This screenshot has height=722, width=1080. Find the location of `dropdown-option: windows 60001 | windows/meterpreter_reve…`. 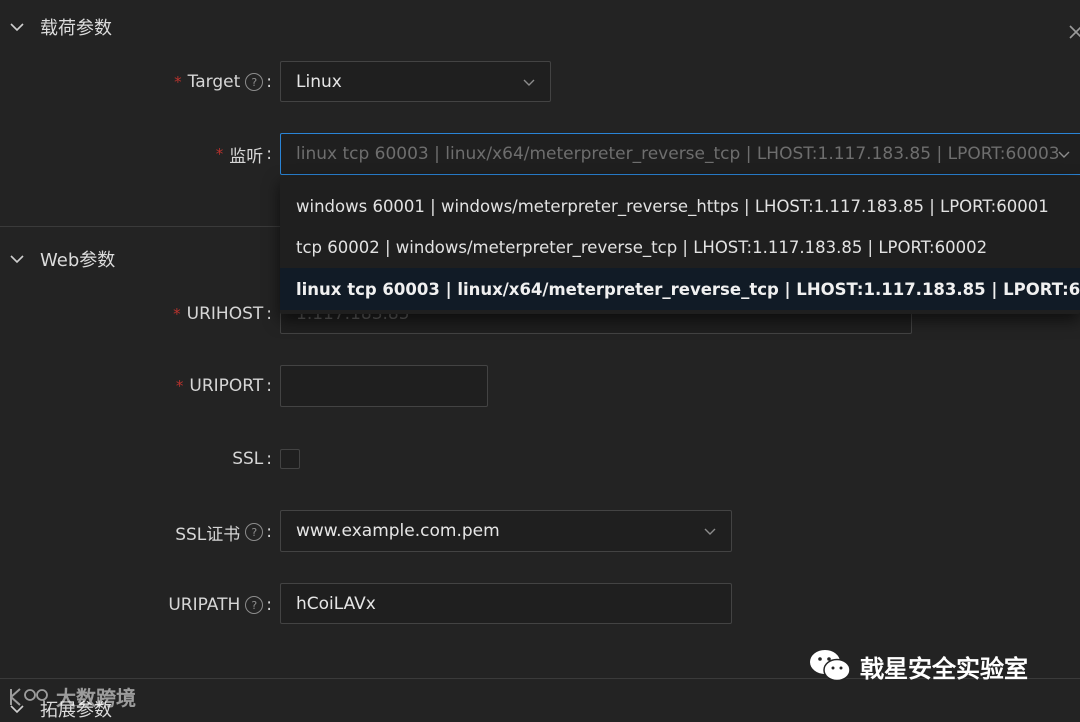

dropdown-option: windows 60001 | windows/meterpreter_reve… is located at coordinates (680, 206).